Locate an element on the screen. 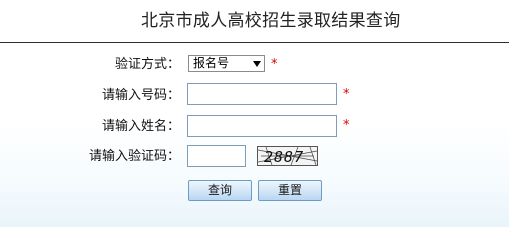 Image resolution: width=509 pixels, height=240 pixels. query-button: 查询 is located at coordinates (220, 190).